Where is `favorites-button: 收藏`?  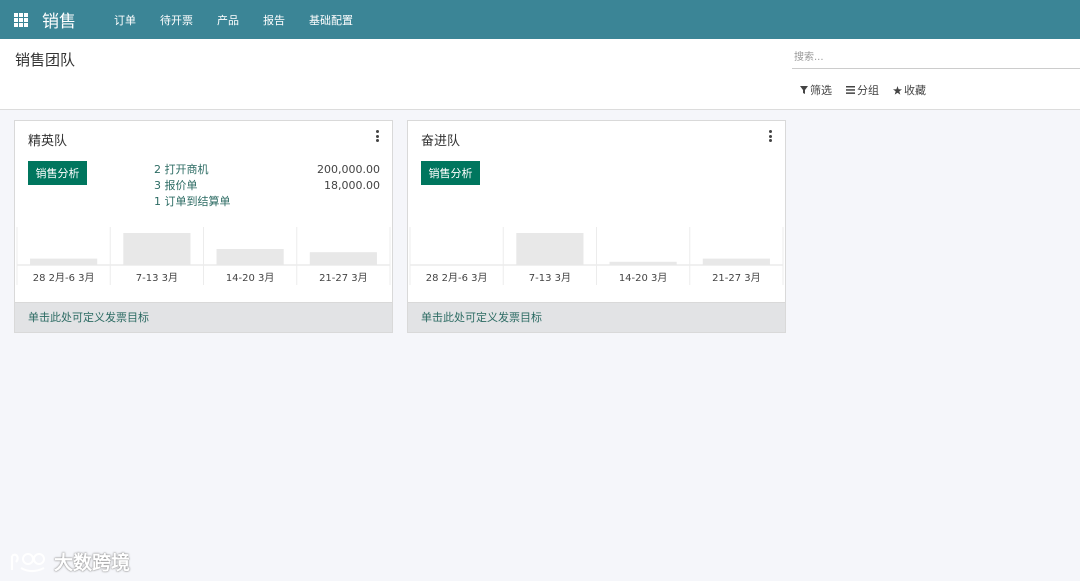 favorites-button: 收藏 is located at coordinates (909, 90).